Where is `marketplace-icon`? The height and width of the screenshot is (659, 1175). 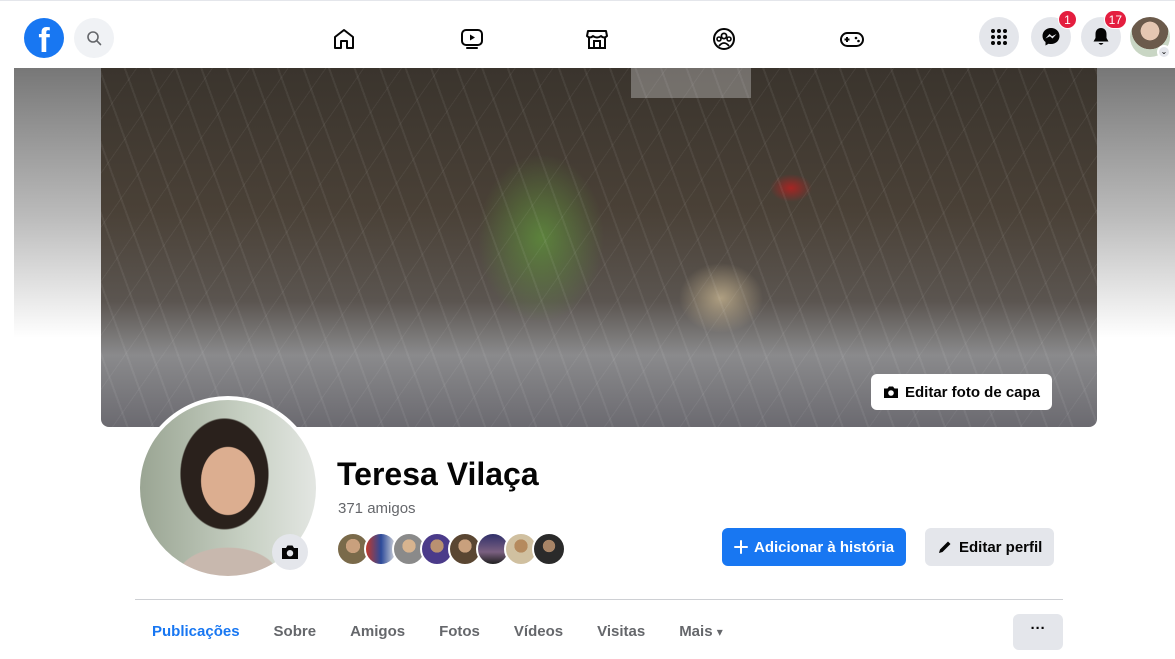
marketplace-icon is located at coordinates (597, 39).